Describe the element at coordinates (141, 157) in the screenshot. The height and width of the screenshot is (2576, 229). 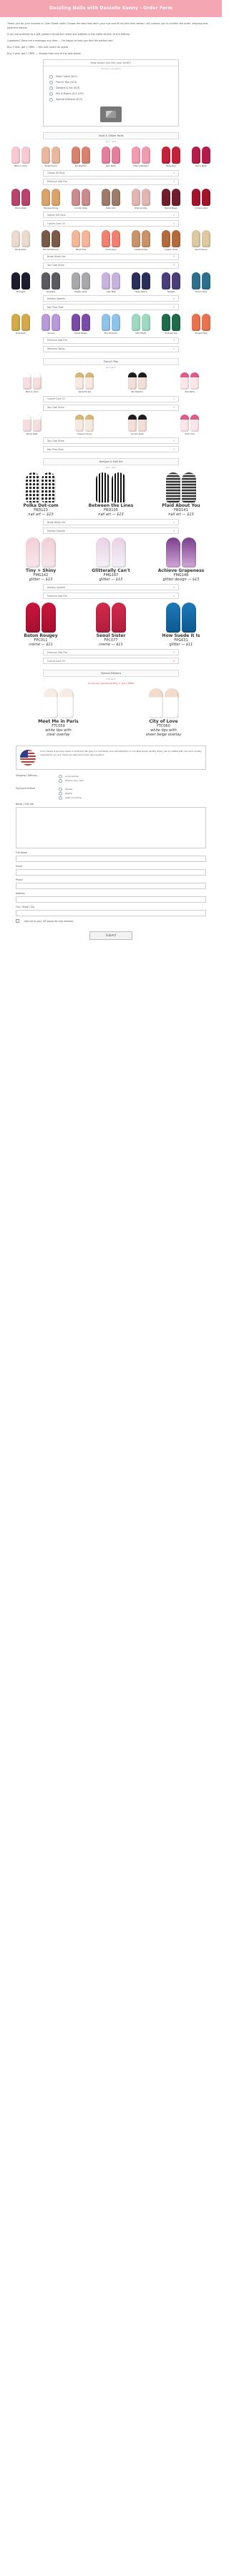
I see `nail-item: Cherry Blossom` at that location.